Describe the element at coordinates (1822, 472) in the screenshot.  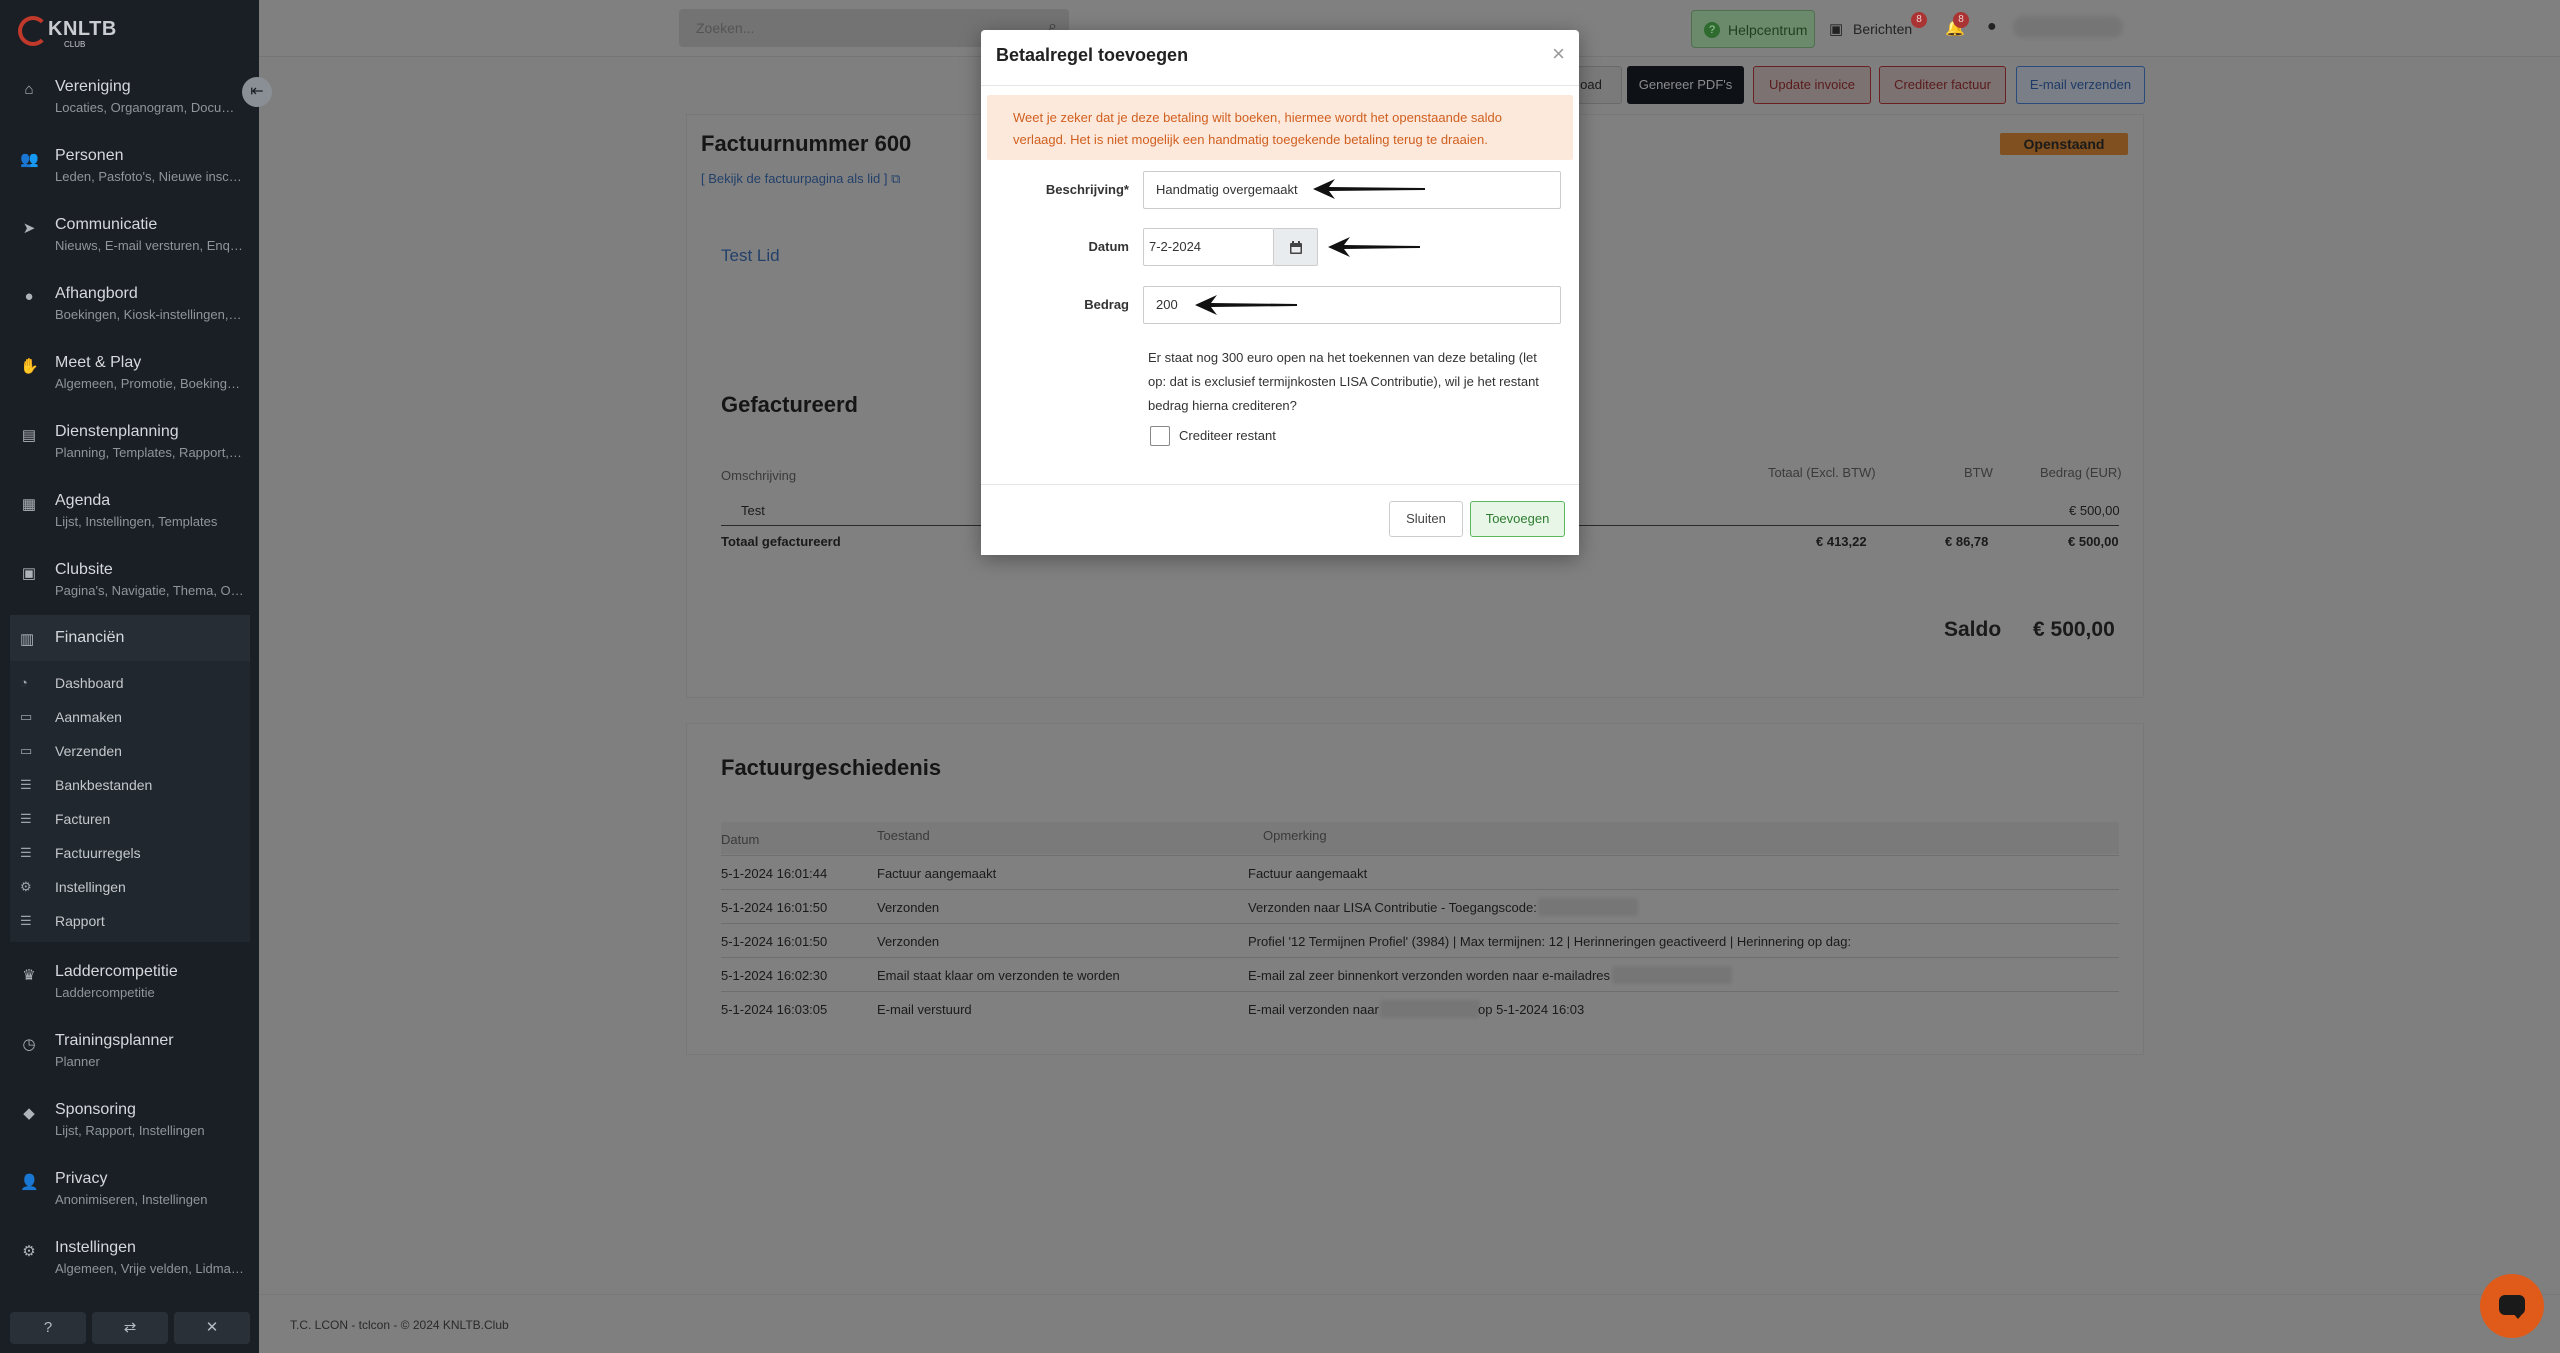
I see `col-total-excl: Totaal (Excl. BTW)` at that location.